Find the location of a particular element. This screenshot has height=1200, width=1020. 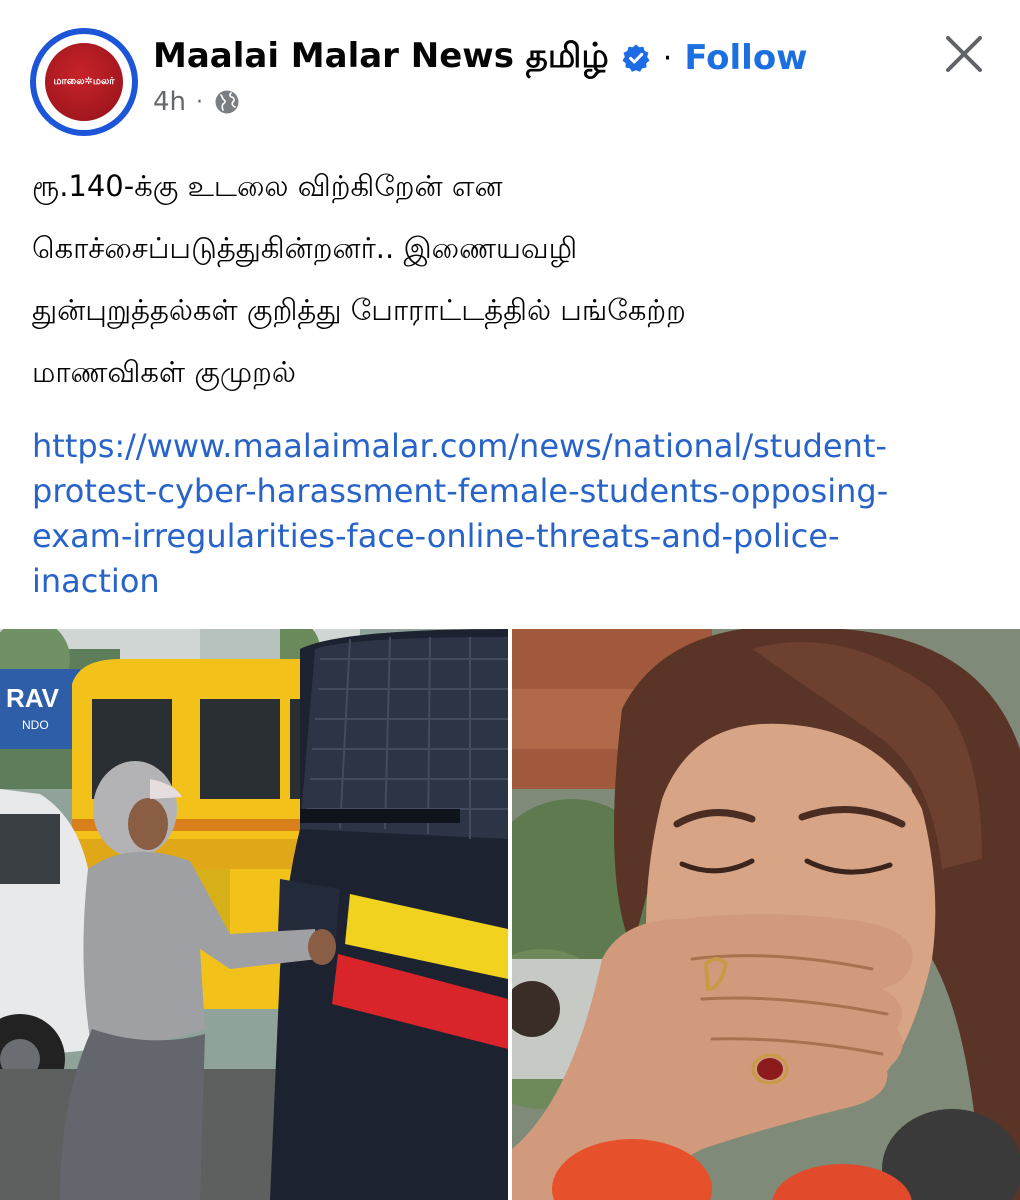

bus-sign-text: RAV is located at coordinates (33, 698).